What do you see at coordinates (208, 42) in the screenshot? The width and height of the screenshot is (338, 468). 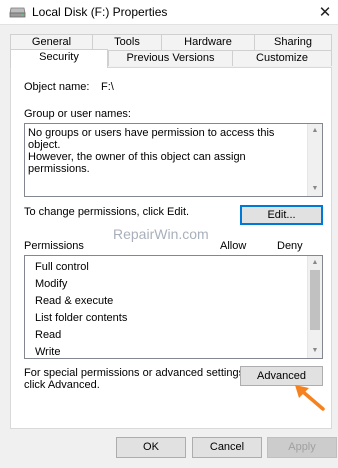 I see `tab-hardware: Hardware` at bounding box center [208, 42].